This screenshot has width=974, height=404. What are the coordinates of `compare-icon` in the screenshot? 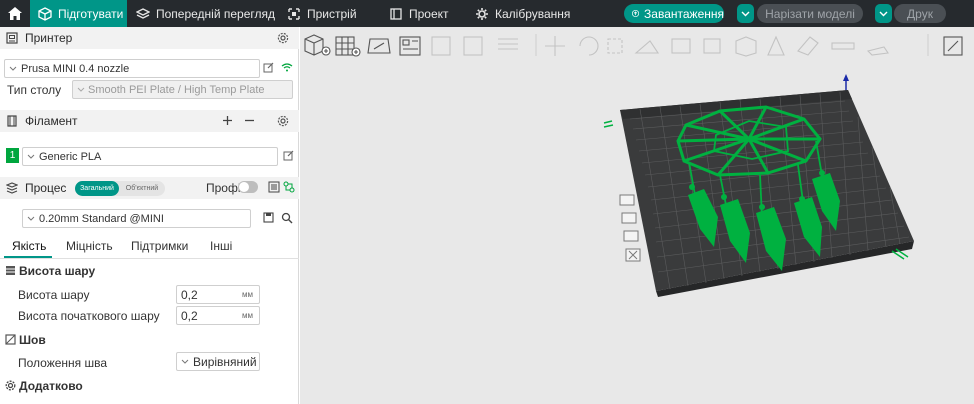 It's located at (289, 187).